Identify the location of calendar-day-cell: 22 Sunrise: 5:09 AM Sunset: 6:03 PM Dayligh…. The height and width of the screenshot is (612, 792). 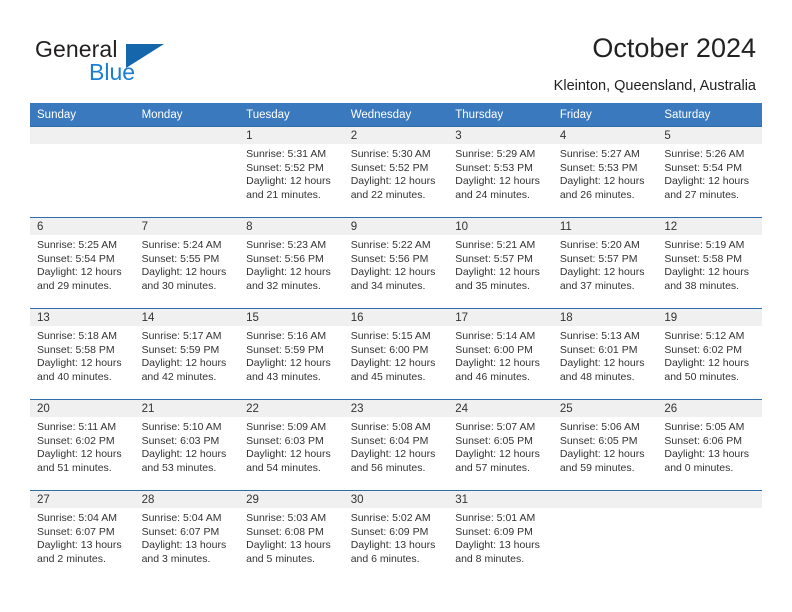
(291, 445).